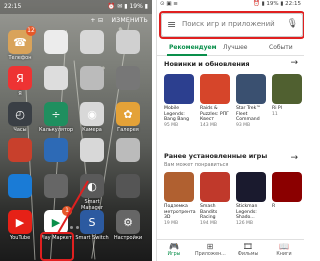 The height and width of the screenshot is (261, 320). I want to click on smart-switch-icon: S, so click(92, 222).